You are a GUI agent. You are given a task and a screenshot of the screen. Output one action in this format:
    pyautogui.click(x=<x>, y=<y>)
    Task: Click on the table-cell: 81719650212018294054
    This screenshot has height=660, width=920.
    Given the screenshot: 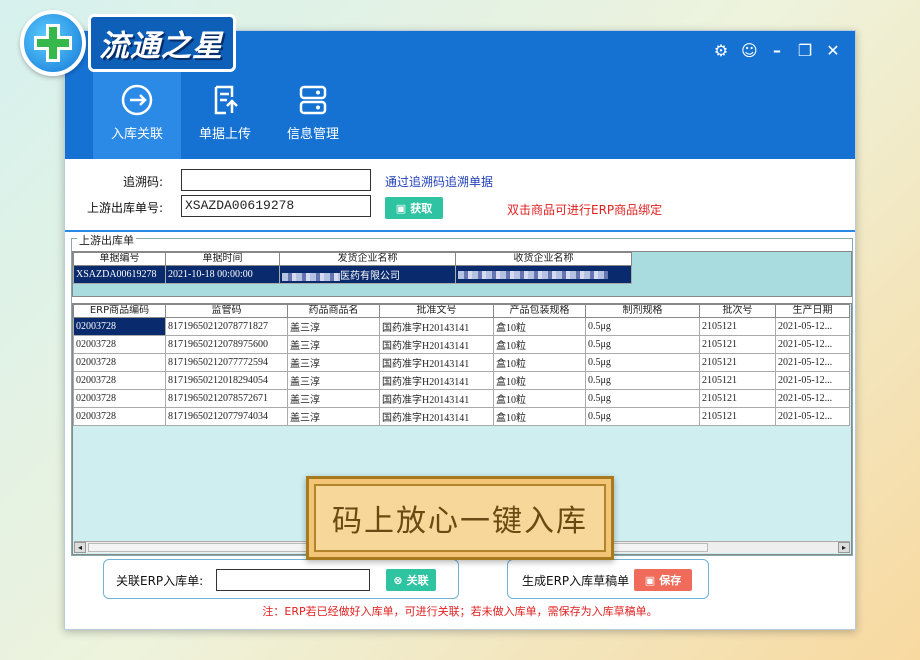 What is the action you would take?
    pyautogui.click(x=226, y=380)
    